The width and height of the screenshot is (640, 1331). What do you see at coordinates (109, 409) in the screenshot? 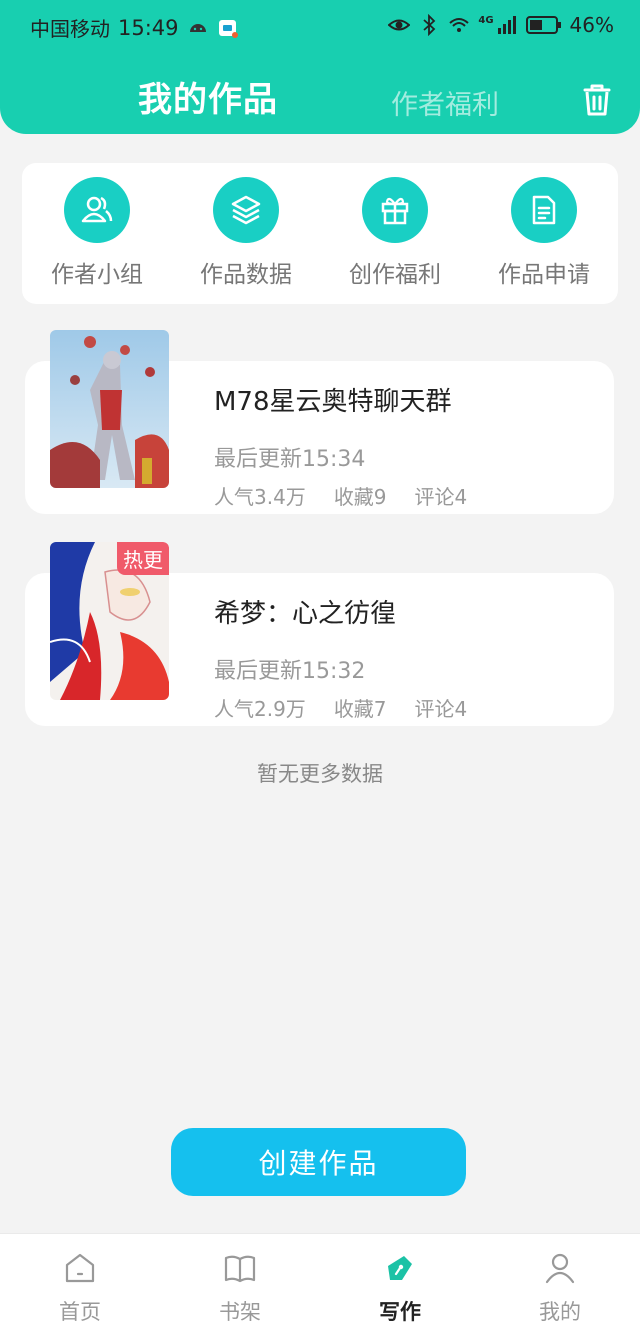
I see `work-cover-image` at bounding box center [109, 409].